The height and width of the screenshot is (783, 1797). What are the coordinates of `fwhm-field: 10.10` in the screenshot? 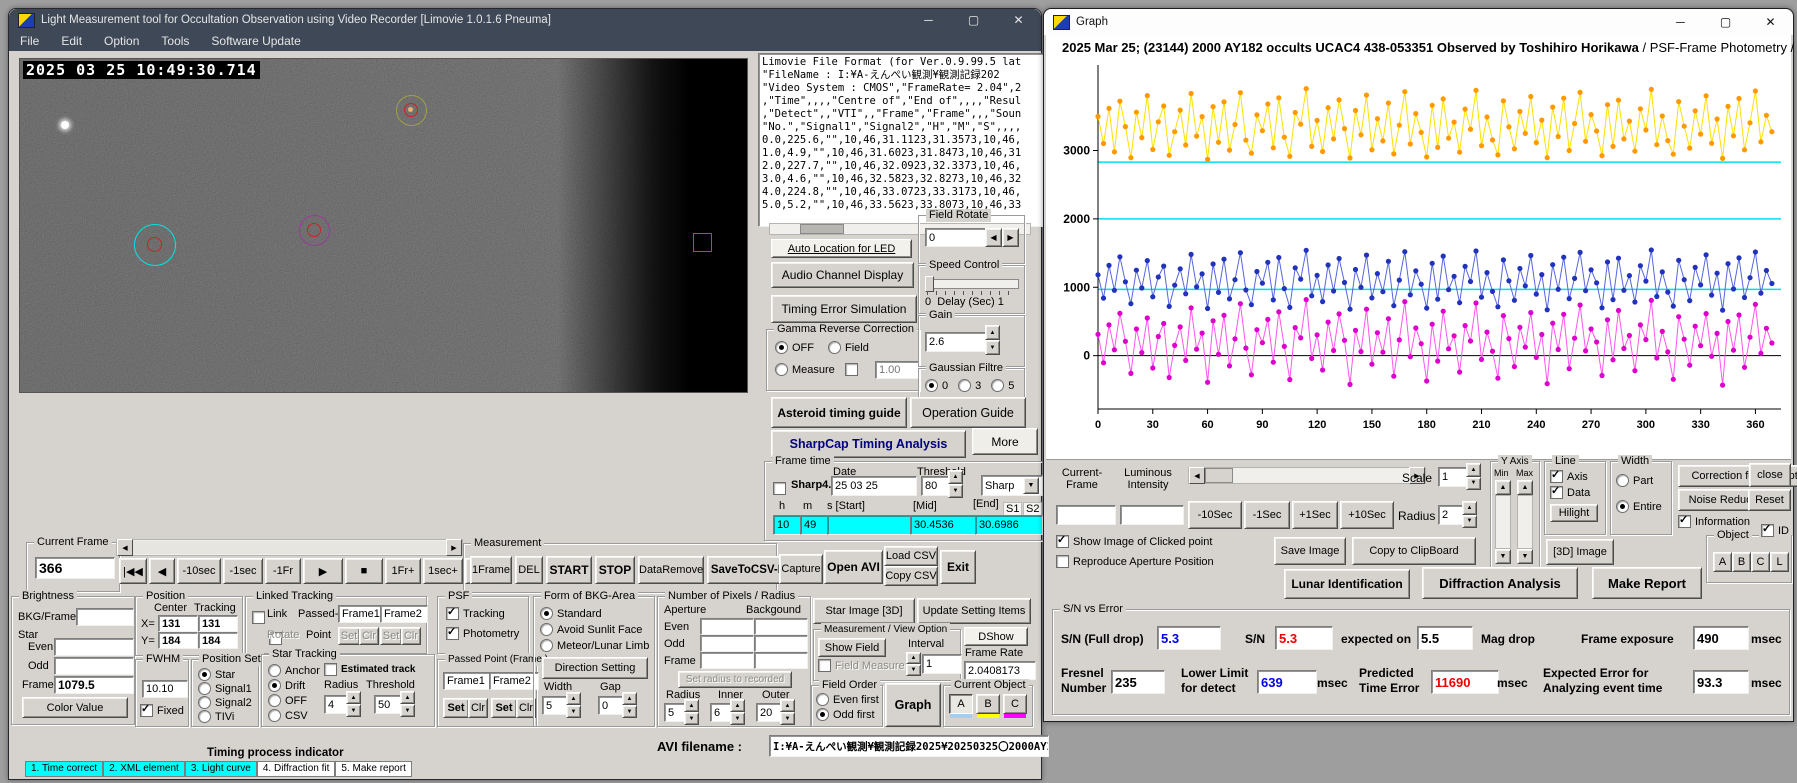 It's located at (165, 689).